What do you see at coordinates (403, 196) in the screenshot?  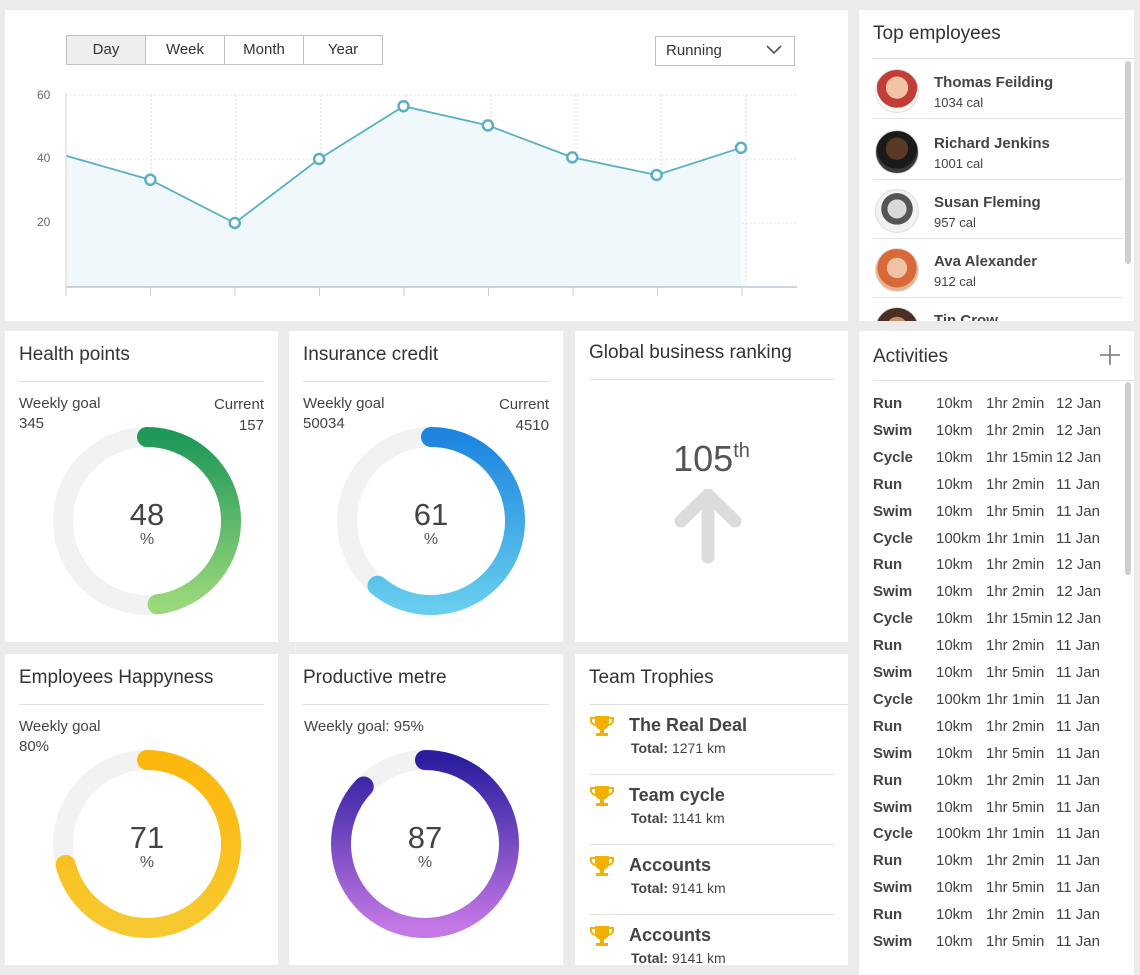 I see `chart-area-fill` at bounding box center [403, 196].